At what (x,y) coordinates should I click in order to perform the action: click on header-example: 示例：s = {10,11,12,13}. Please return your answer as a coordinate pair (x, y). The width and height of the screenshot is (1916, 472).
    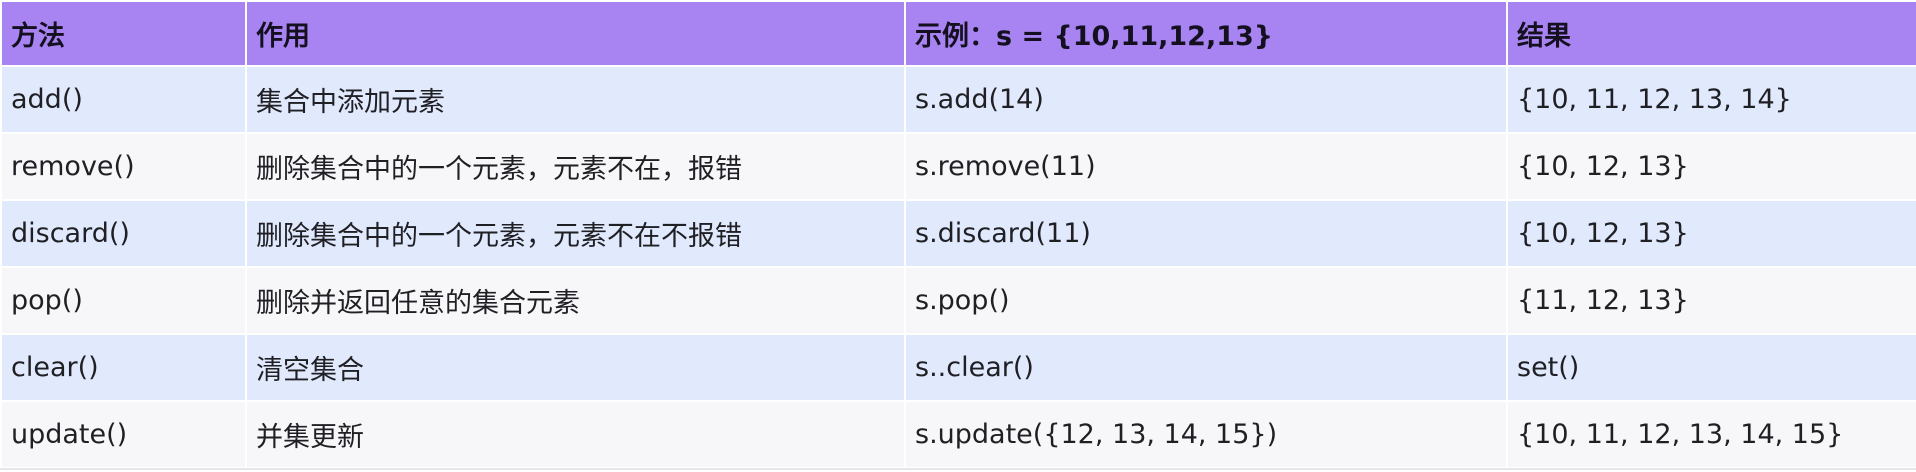
    Looking at the image, I should click on (1206, 33).